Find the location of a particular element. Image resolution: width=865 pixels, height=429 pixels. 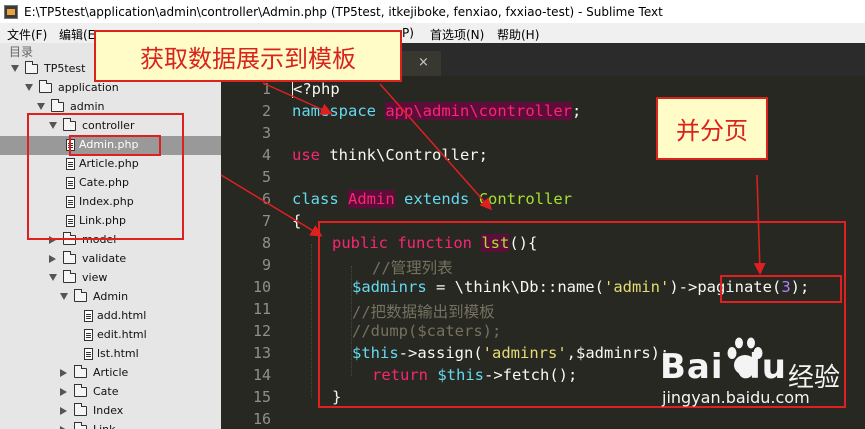

code-line-1: <?php is located at coordinates (316, 89).